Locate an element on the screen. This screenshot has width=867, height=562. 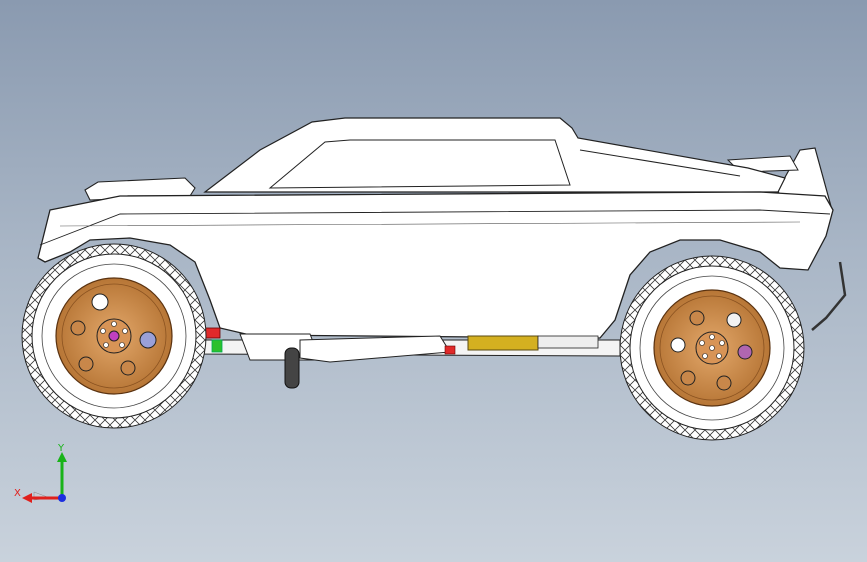
x-axis-label: X is located at coordinates (17, 493).